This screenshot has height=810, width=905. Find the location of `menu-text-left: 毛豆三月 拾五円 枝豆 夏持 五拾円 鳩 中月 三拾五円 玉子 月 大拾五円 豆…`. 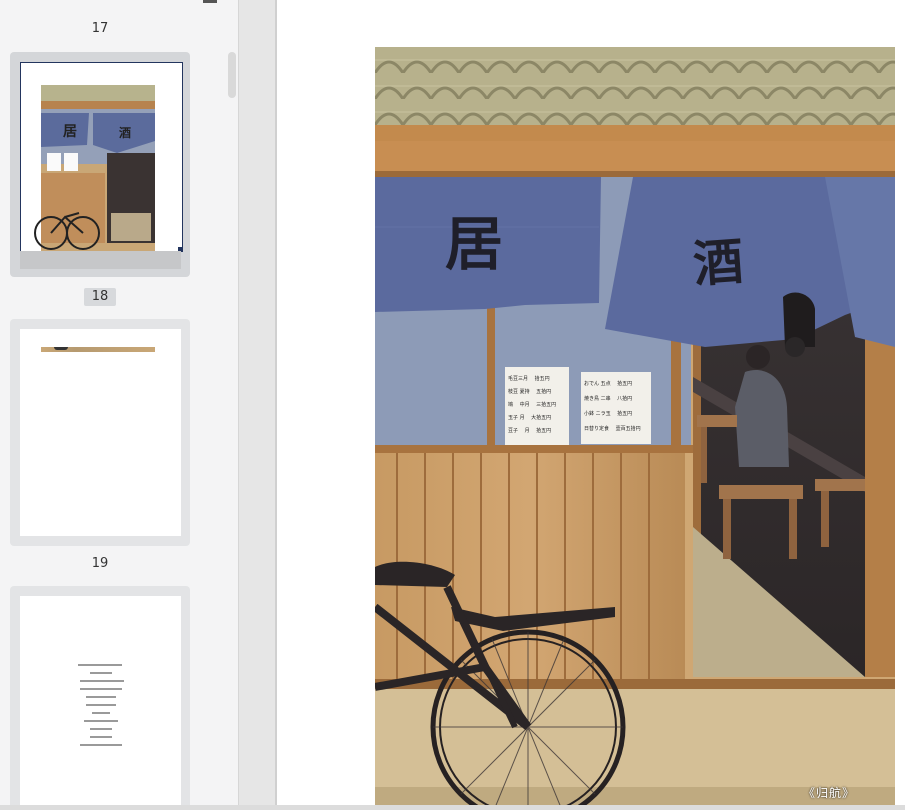

menu-text-left: 毛豆三月 拾五円 枝豆 夏持 五拾円 鳩 中月 三拾五円 玉子 月 大拾五円 豆… is located at coordinates (538, 405).